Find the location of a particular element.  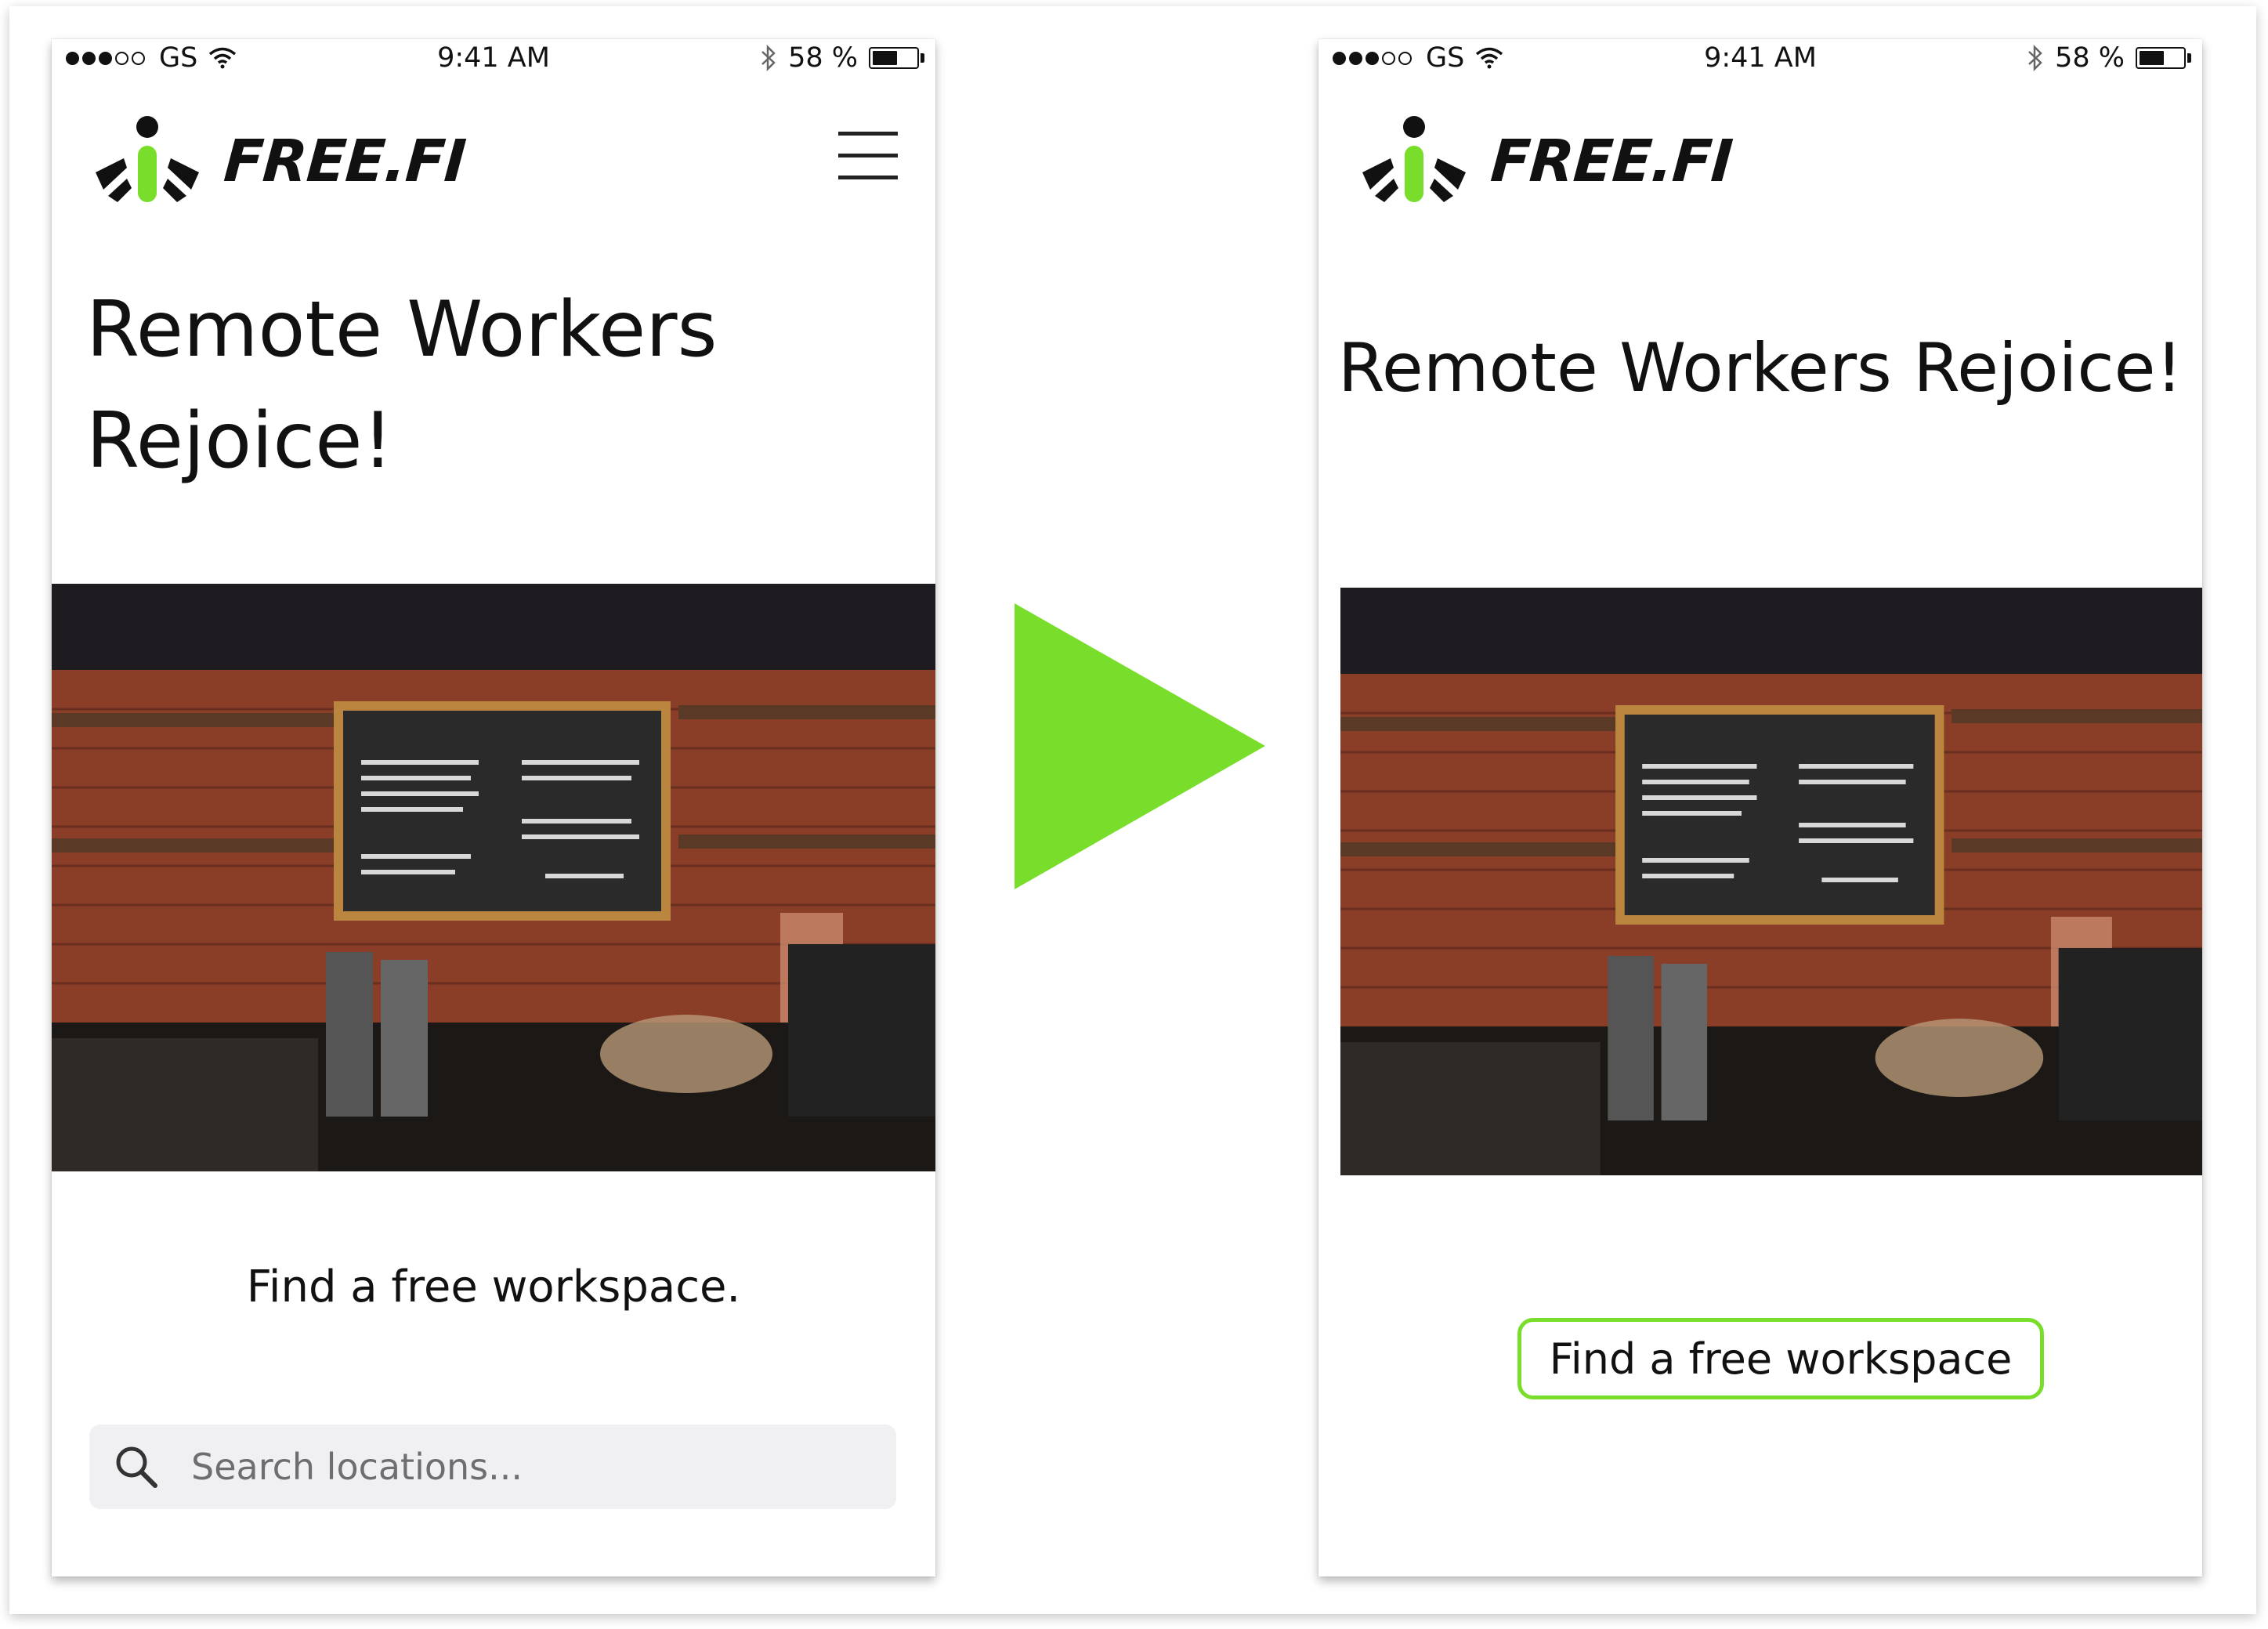

hero-title-line-1: Remote Workers is located at coordinates (402, 330).